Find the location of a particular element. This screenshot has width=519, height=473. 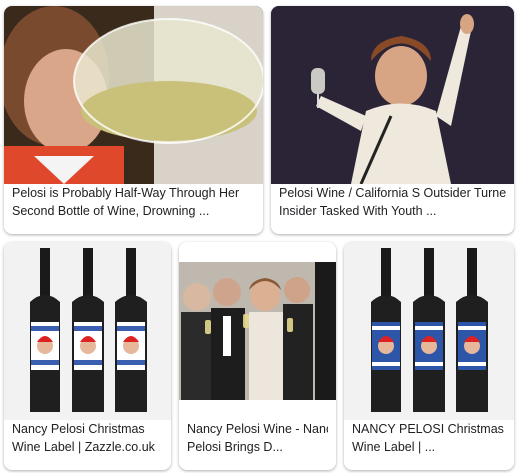

result-title-line-1: Nancy Pelosi Wine - Nancy is located at coordinates (257, 429).